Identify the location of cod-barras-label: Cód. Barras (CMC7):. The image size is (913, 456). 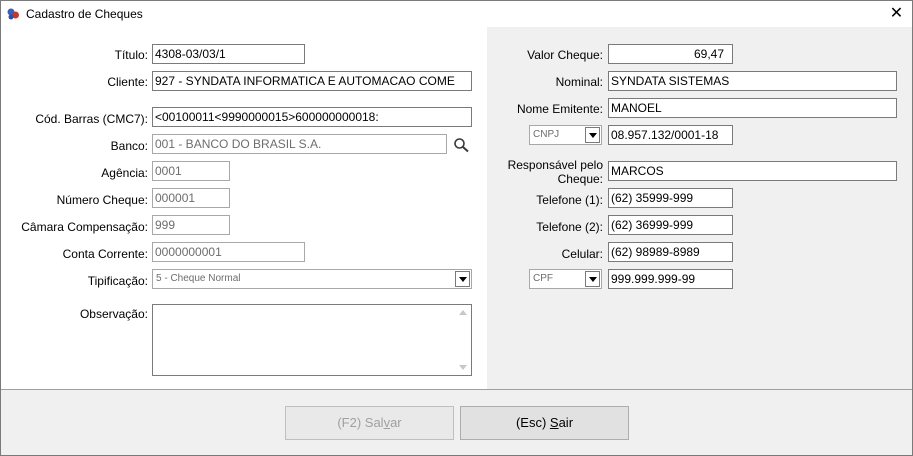
(91, 119).